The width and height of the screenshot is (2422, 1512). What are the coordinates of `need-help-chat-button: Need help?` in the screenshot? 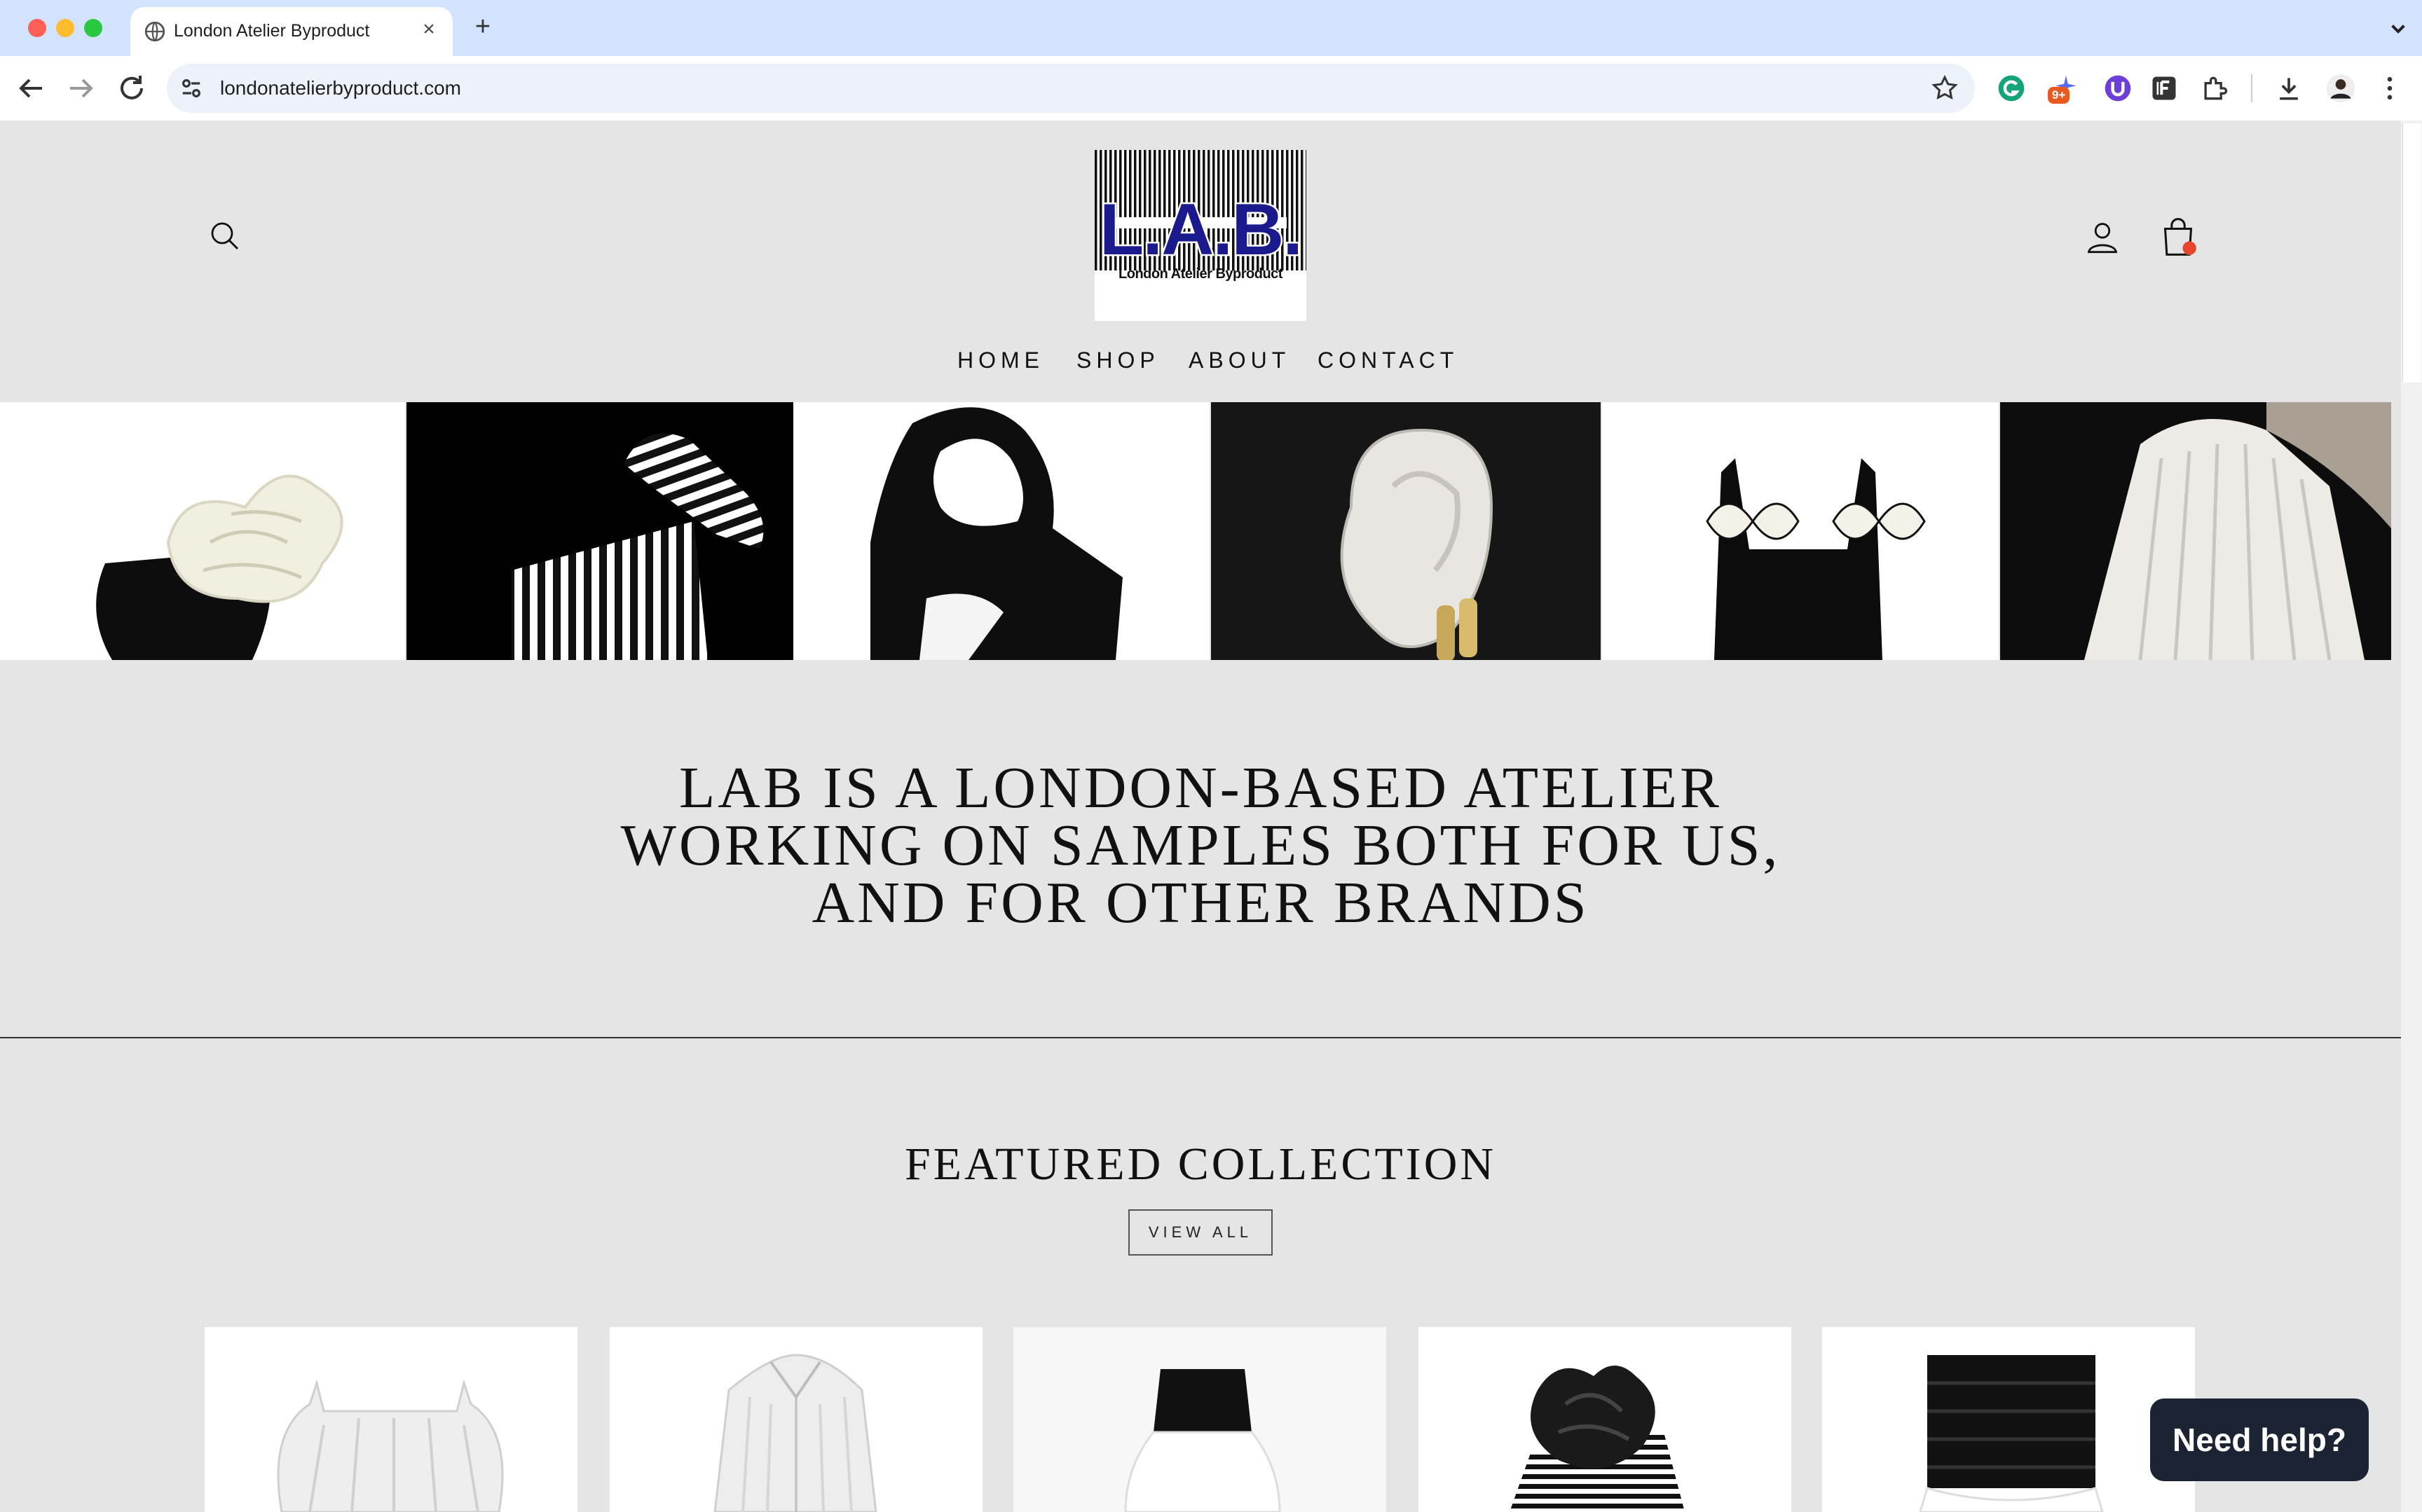 It's located at (2259, 1440).